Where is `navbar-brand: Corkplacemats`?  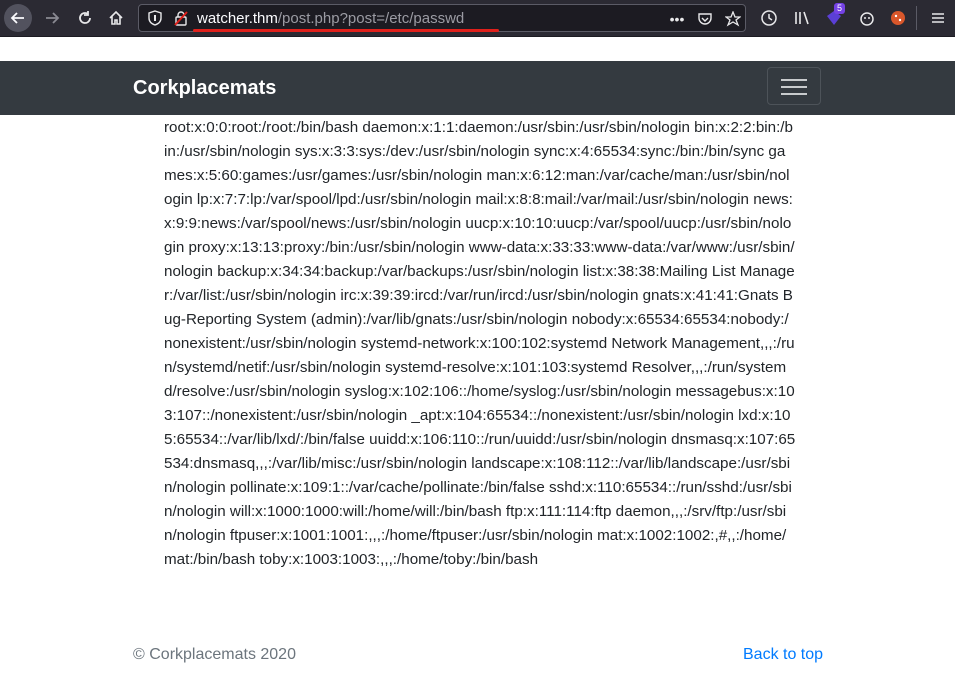 navbar-brand: Corkplacemats is located at coordinates (204, 88).